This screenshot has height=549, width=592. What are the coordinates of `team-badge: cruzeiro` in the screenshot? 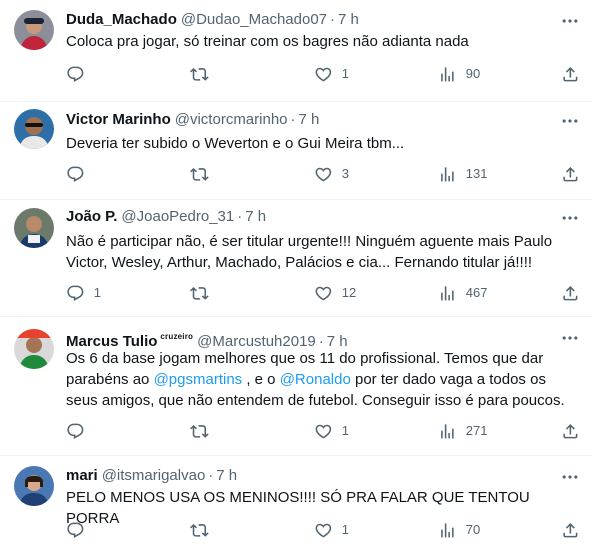 It's located at (177, 336).